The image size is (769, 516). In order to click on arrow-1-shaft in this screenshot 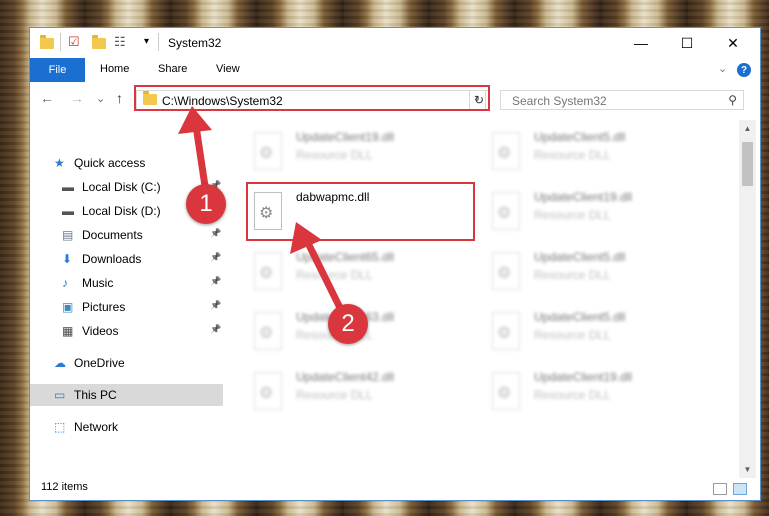, I will do `click(200, 156)`.